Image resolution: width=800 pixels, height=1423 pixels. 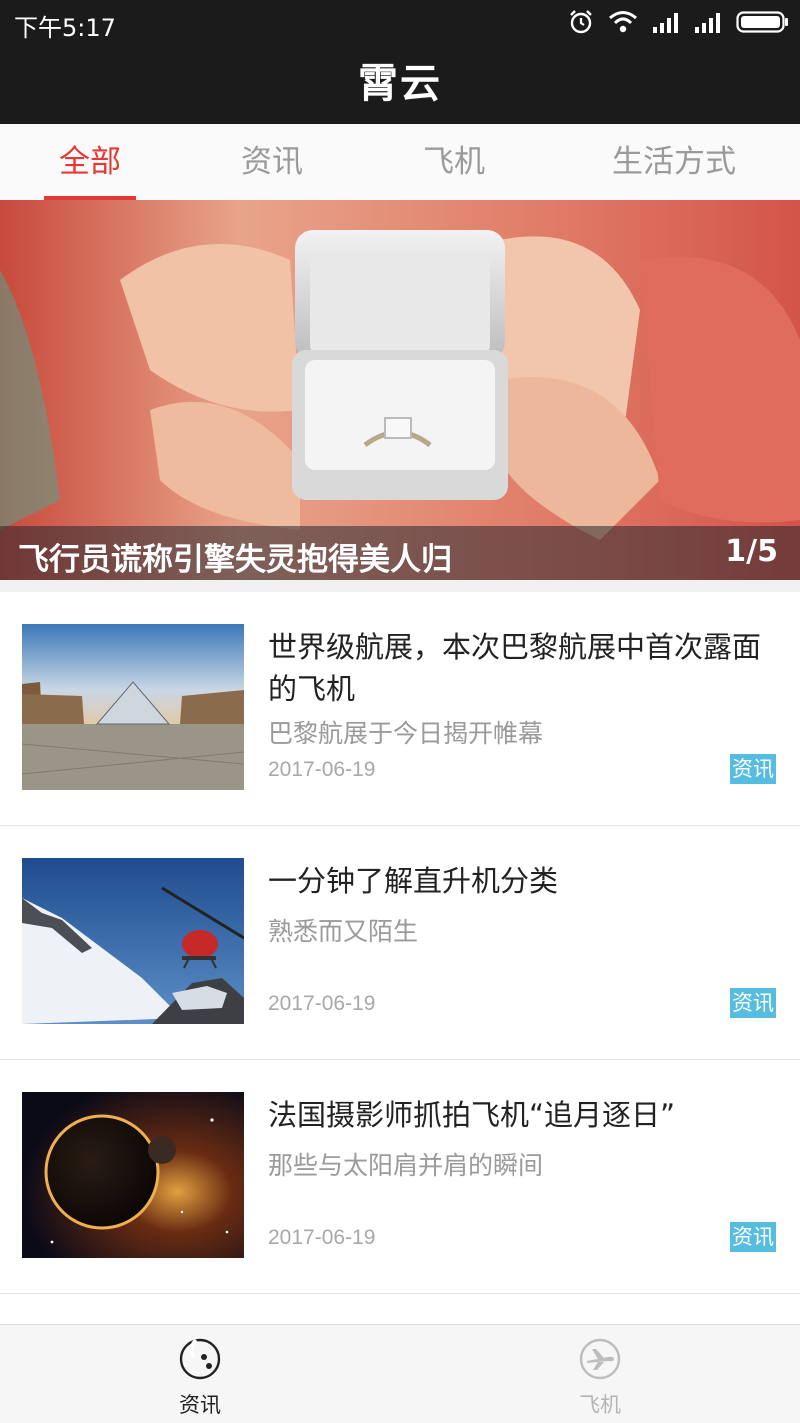 I want to click on nav-item-aircraft: 飞机, so click(x=600, y=1374).